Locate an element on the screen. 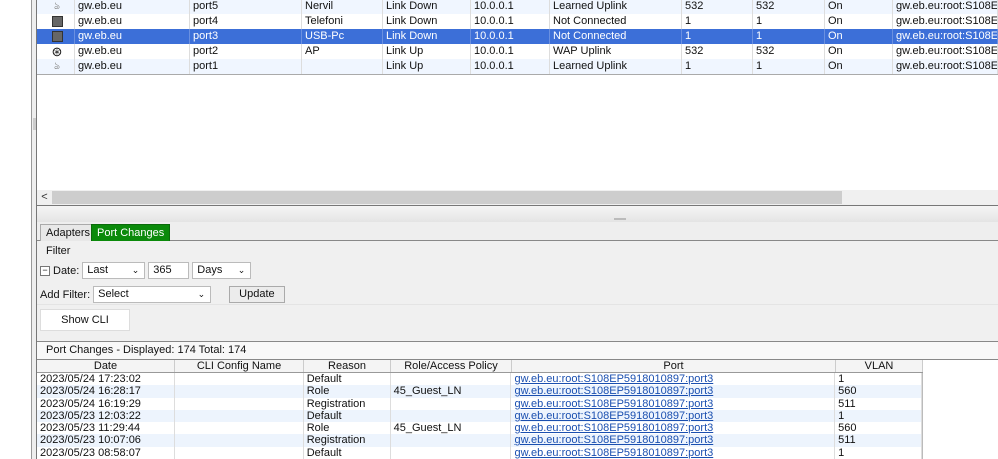 Image resolution: width=998 pixels, height=459 pixels. cable-icon: ঌ is located at coordinates (57, 6).